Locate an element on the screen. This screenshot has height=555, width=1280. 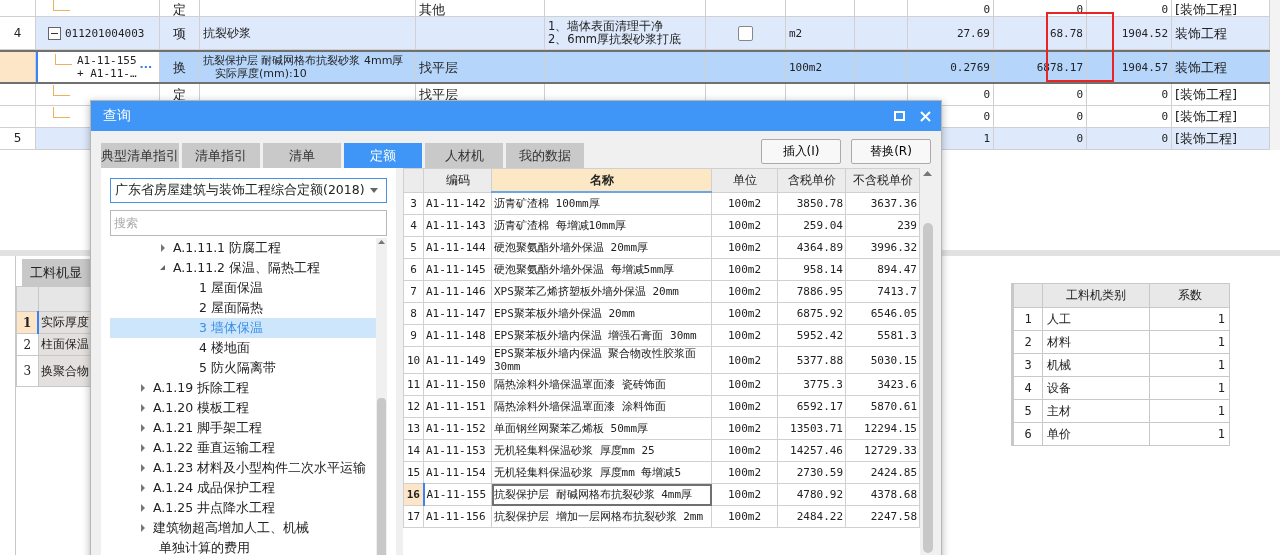
tree-label: A.1.21 脚手架工程 is located at coordinates (208, 428).